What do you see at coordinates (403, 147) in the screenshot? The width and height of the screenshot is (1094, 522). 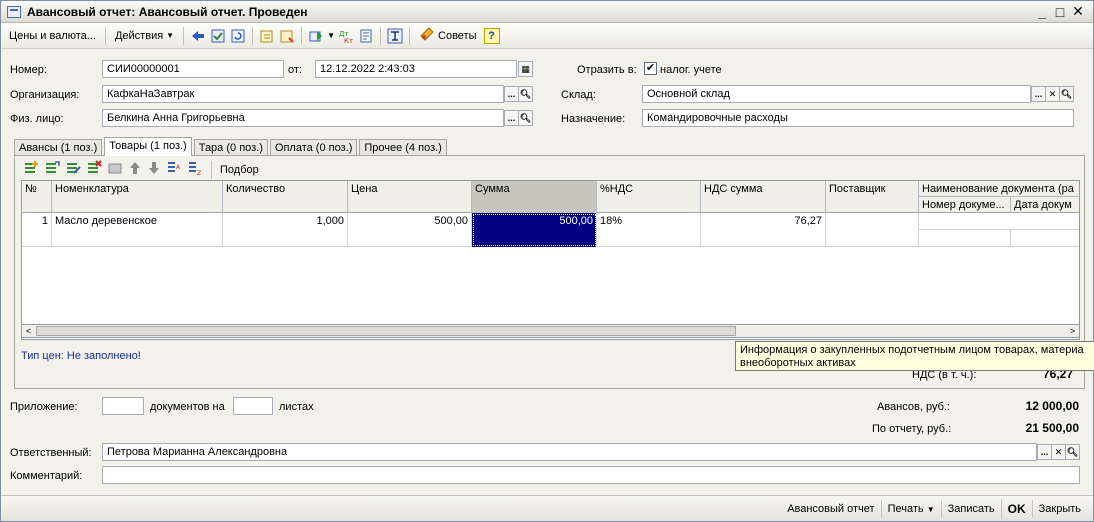 I see `tab-other: Прочее (4 поз.)` at bounding box center [403, 147].